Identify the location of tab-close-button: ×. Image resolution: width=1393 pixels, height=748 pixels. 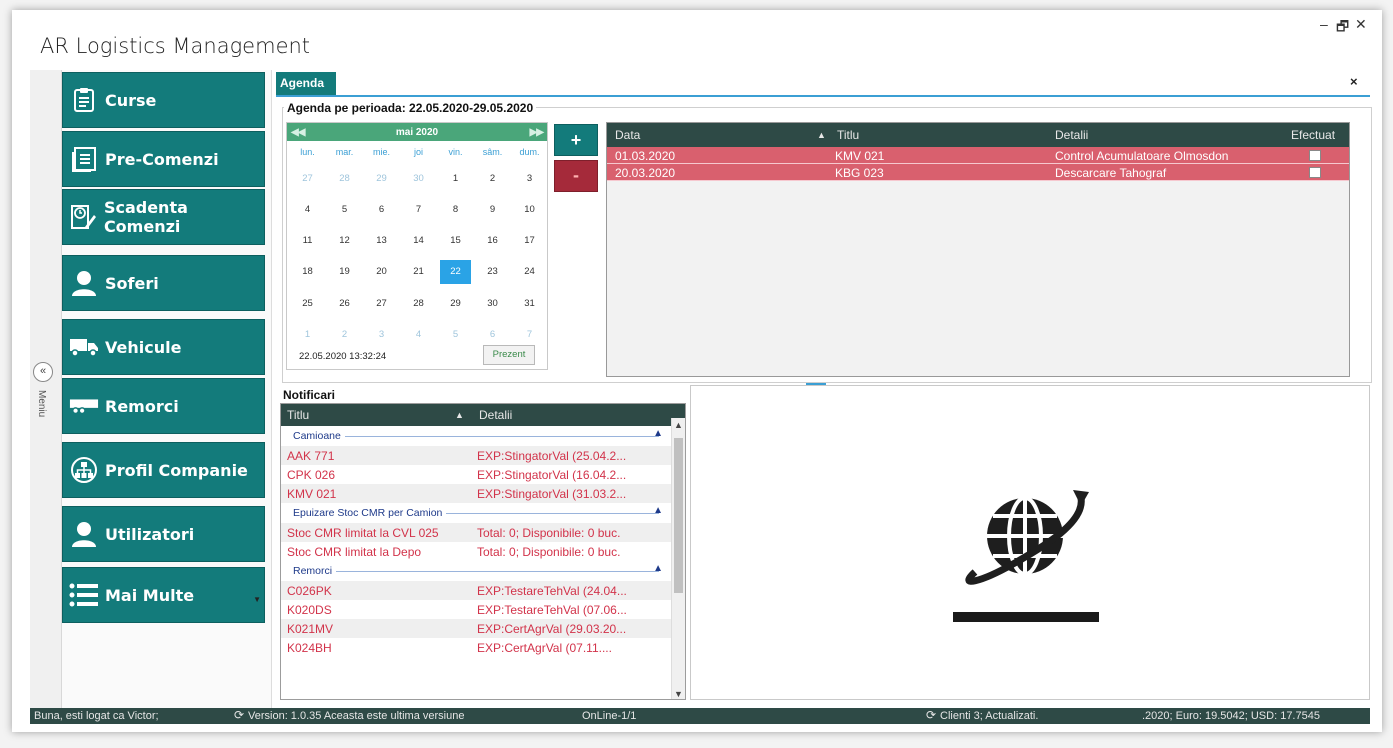
(1354, 81).